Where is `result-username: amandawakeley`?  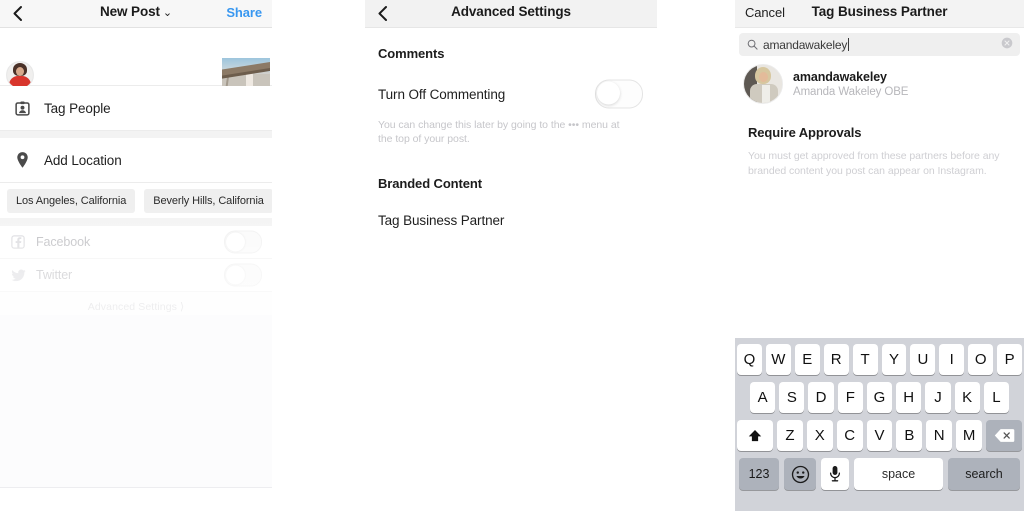
result-username: amandawakeley is located at coordinates (840, 77).